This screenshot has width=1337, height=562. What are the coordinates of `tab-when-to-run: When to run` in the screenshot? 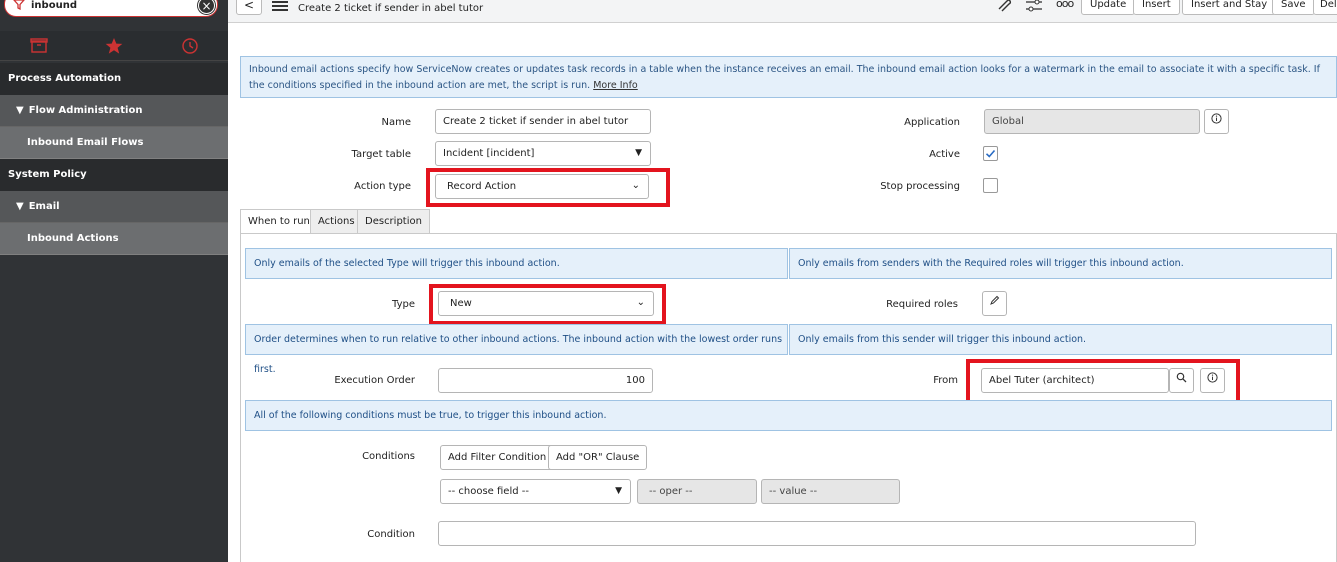 It's located at (279, 221).